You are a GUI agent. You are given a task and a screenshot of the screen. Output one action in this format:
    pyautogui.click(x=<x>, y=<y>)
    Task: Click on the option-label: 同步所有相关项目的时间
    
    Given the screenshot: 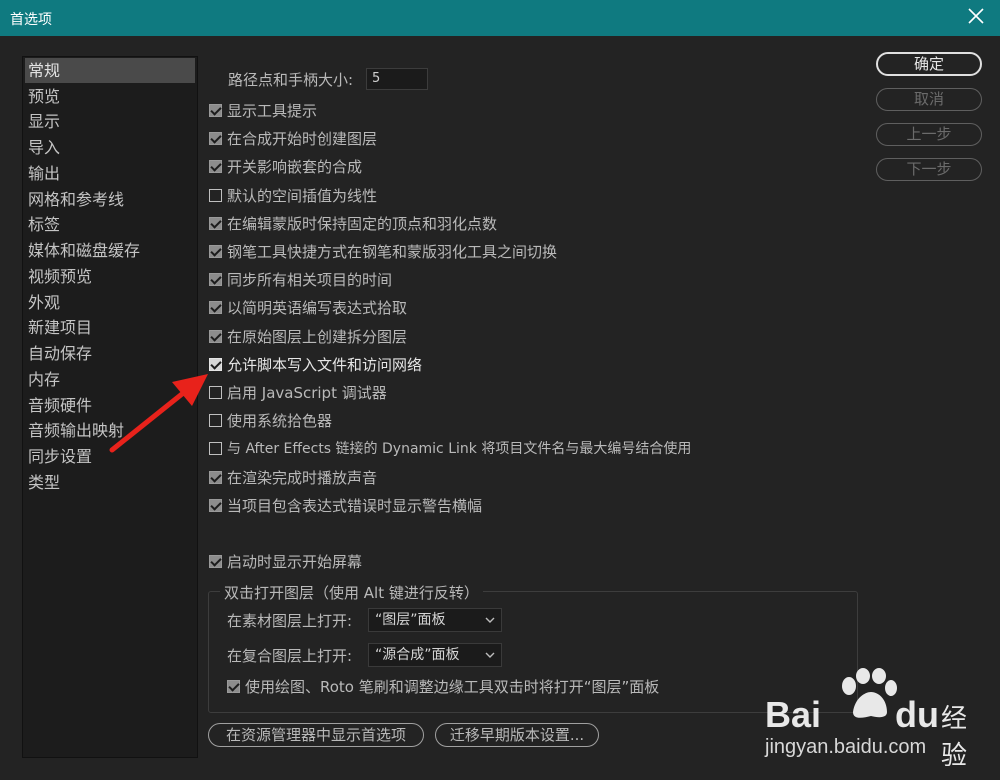 What is the action you would take?
    pyautogui.click(x=310, y=279)
    